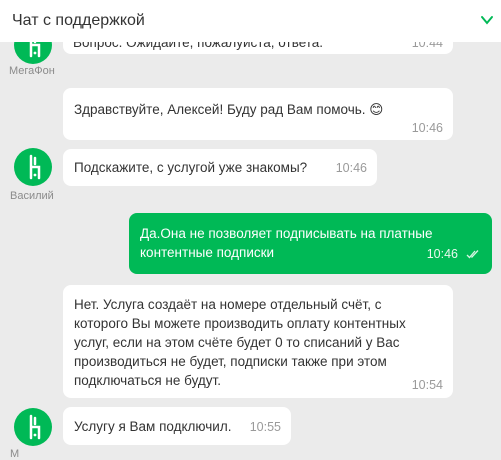 This screenshot has width=501, height=460. I want to click on message-text: Услугу я Вам подключил., so click(153, 426).